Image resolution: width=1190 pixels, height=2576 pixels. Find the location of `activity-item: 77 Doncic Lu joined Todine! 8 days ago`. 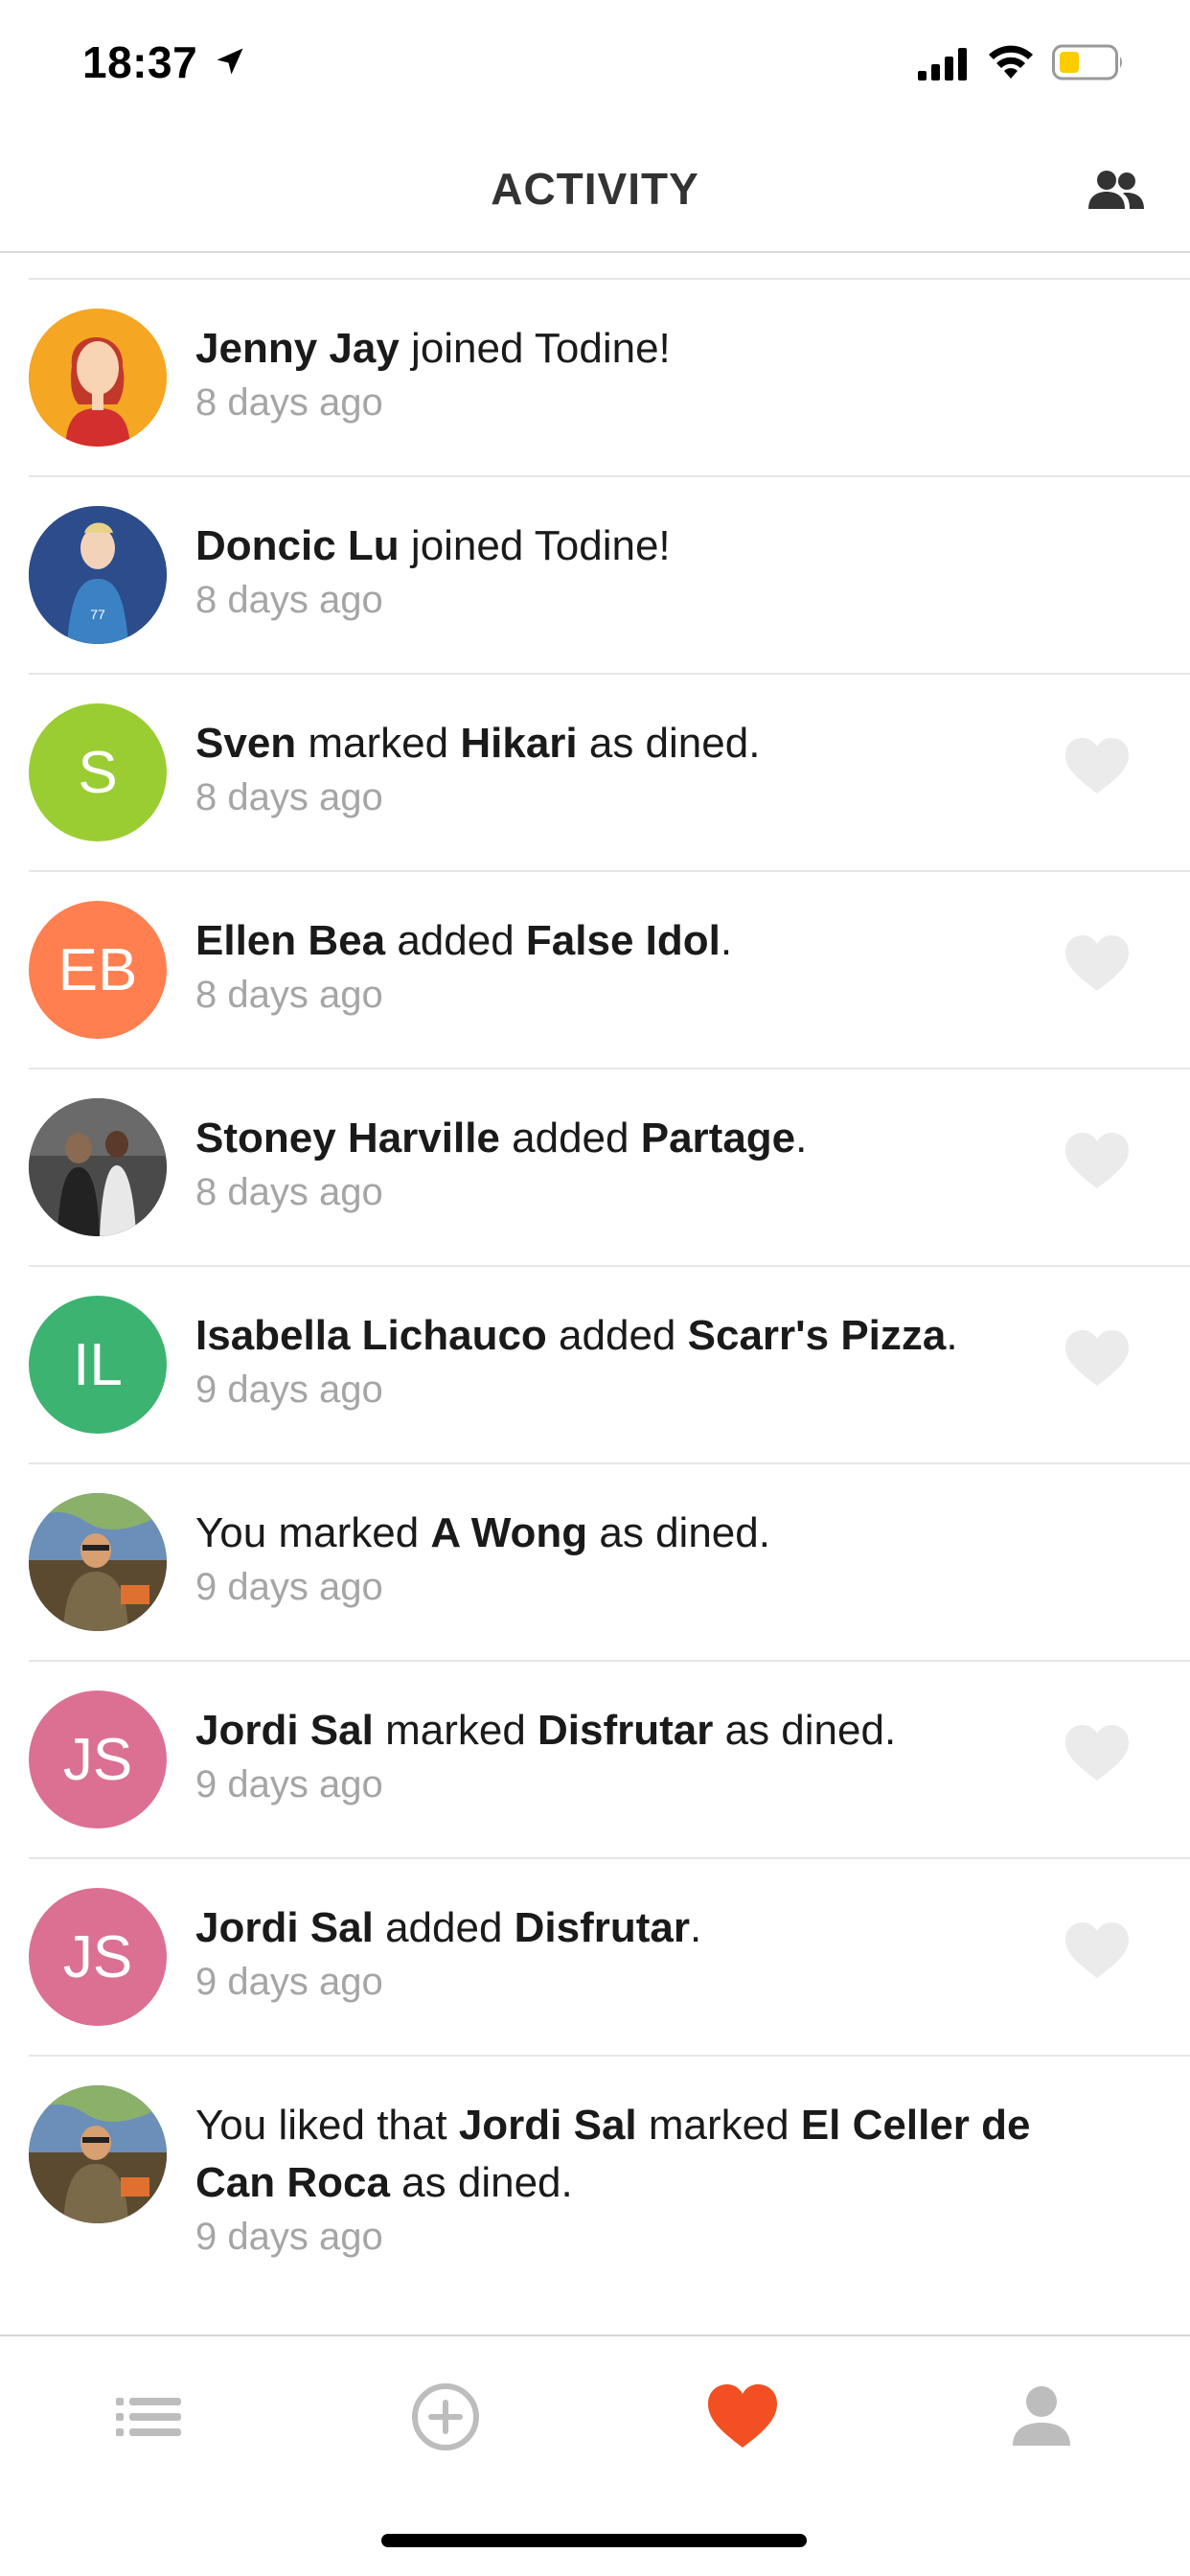

activity-item: 77 Doncic Lu joined Todine! 8 days ago is located at coordinates (609, 574).